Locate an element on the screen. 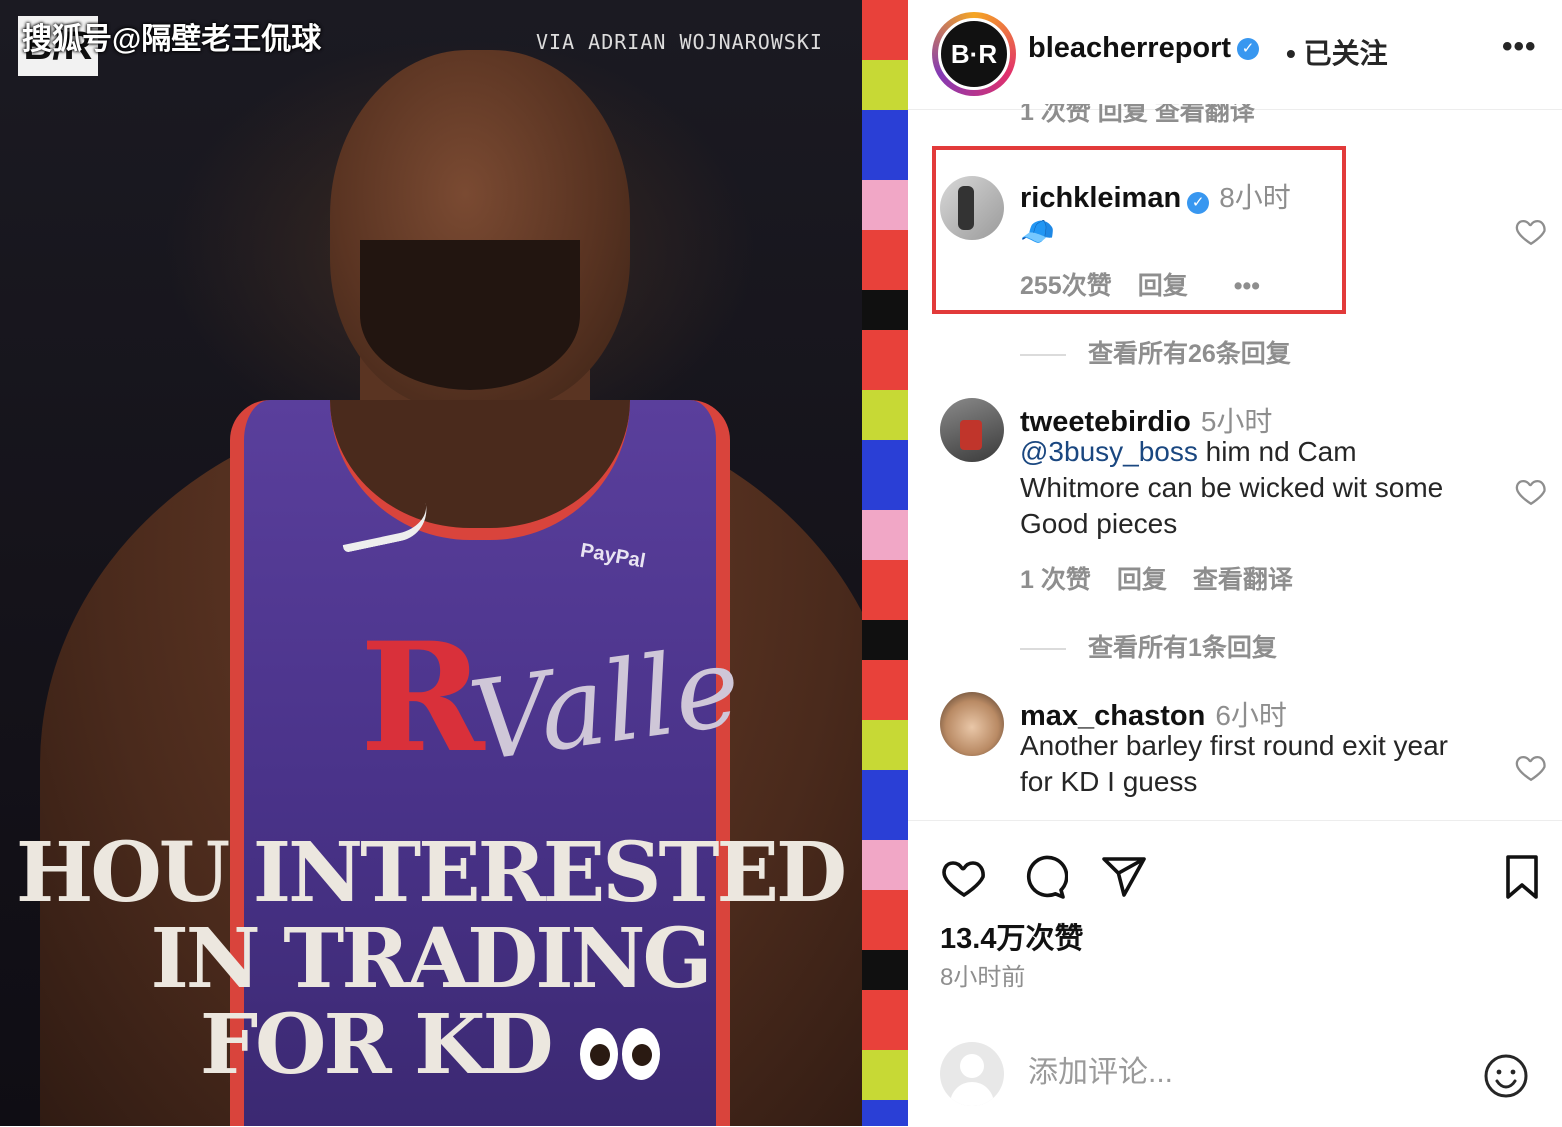  translate-button: 查看翻译 is located at coordinates (1243, 580).